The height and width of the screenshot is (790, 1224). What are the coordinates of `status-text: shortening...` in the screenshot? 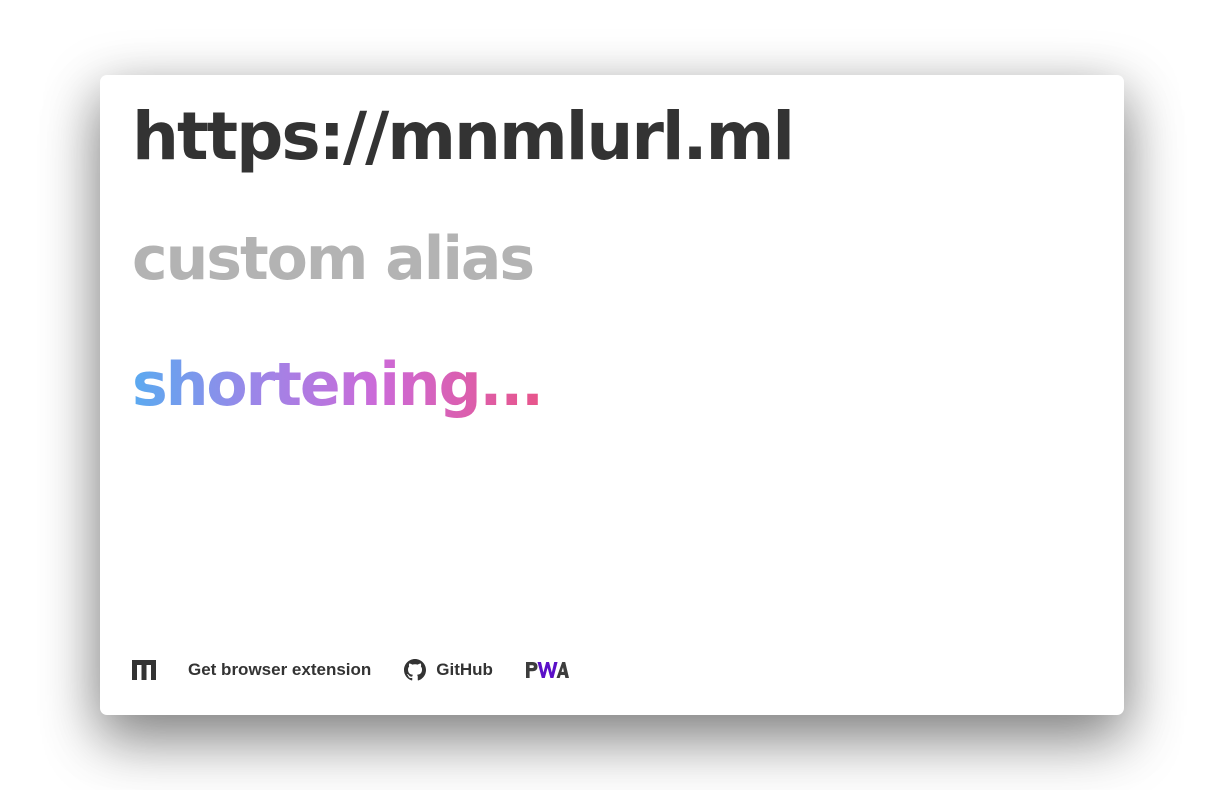 It's located at (338, 385).